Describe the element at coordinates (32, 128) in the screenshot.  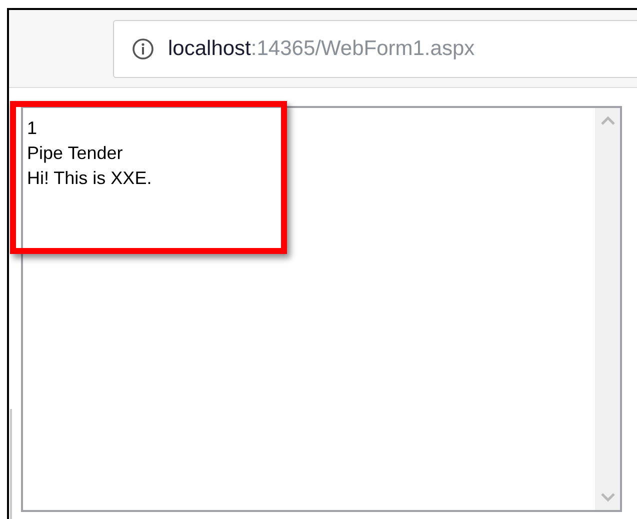
I see `text-line: 1` at that location.